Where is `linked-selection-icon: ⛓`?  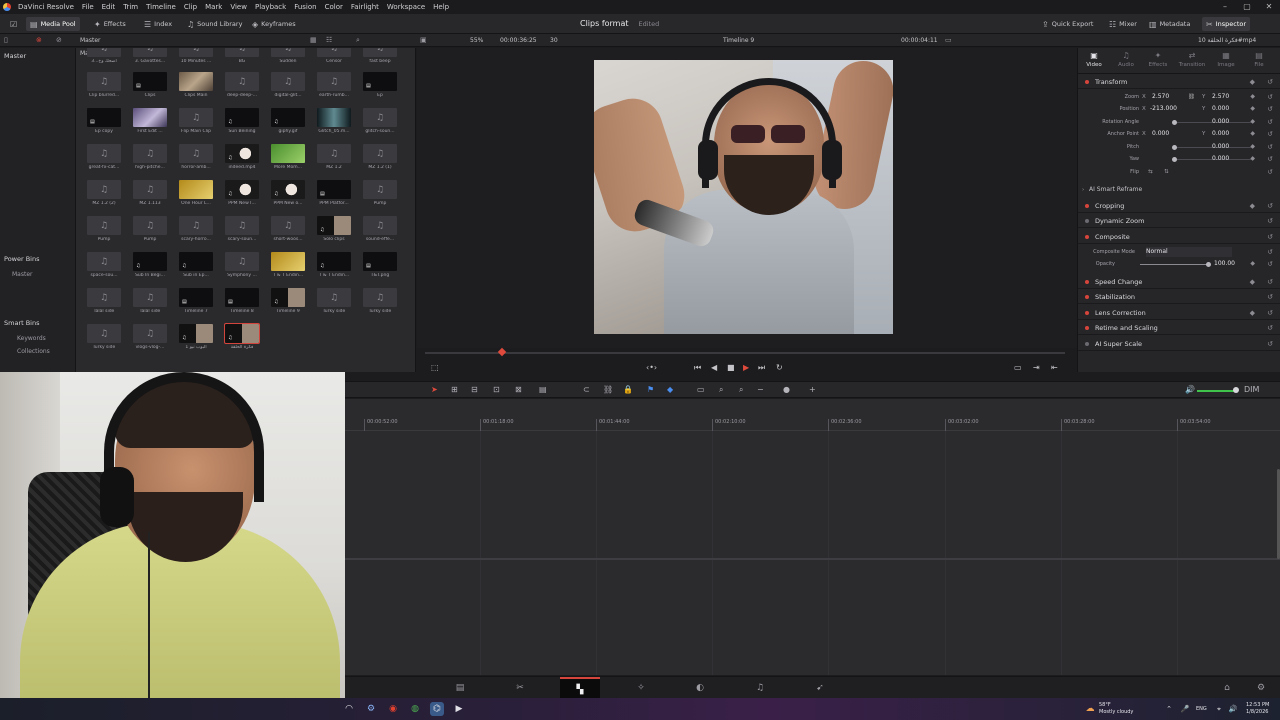 linked-selection-icon: ⛓ is located at coordinates (608, 390).